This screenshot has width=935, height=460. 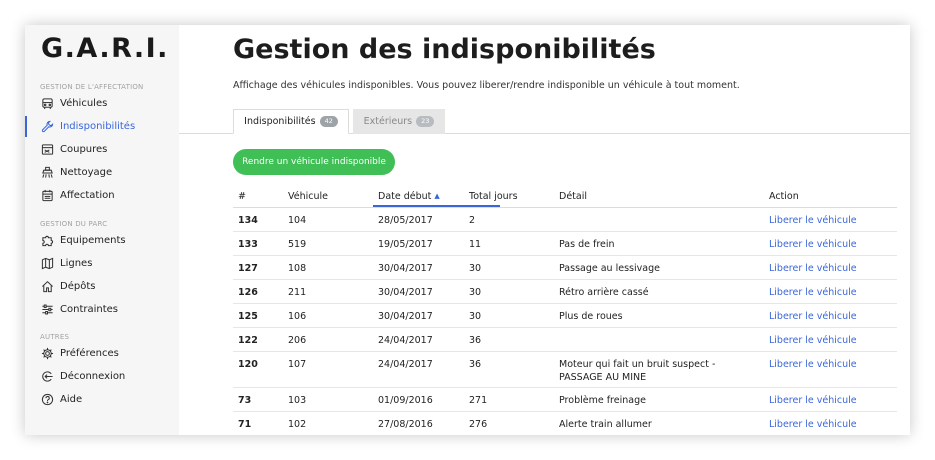 I want to click on table-row: 122 206 24/04/2017 36 Liberer le véhicule, so click(x=565, y=340).